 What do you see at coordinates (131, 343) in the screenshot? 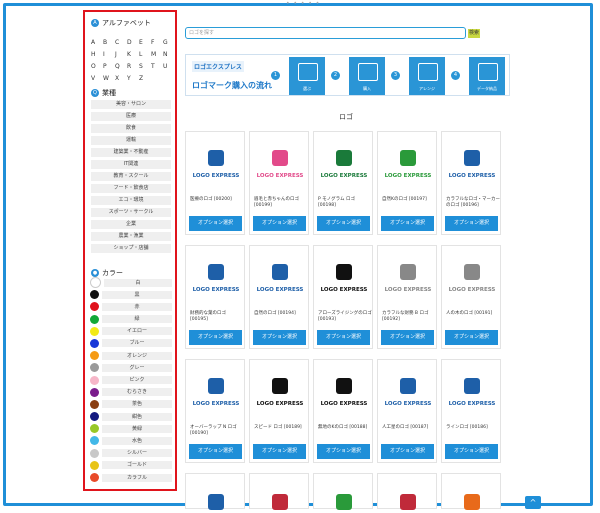
I see `color-item: ブルー` at bounding box center [131, 343].